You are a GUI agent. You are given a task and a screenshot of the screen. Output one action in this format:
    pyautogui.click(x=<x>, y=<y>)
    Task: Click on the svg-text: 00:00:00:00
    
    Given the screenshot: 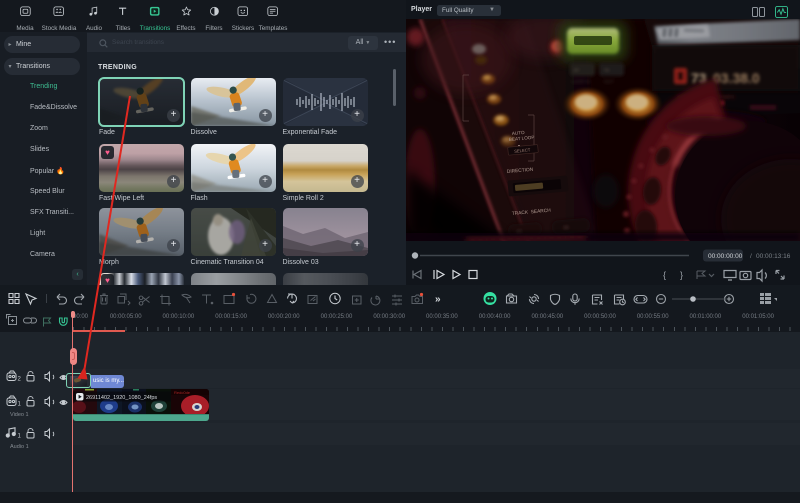 What is the action you would take?
    pyautogui.click(x=725, y=256)
    